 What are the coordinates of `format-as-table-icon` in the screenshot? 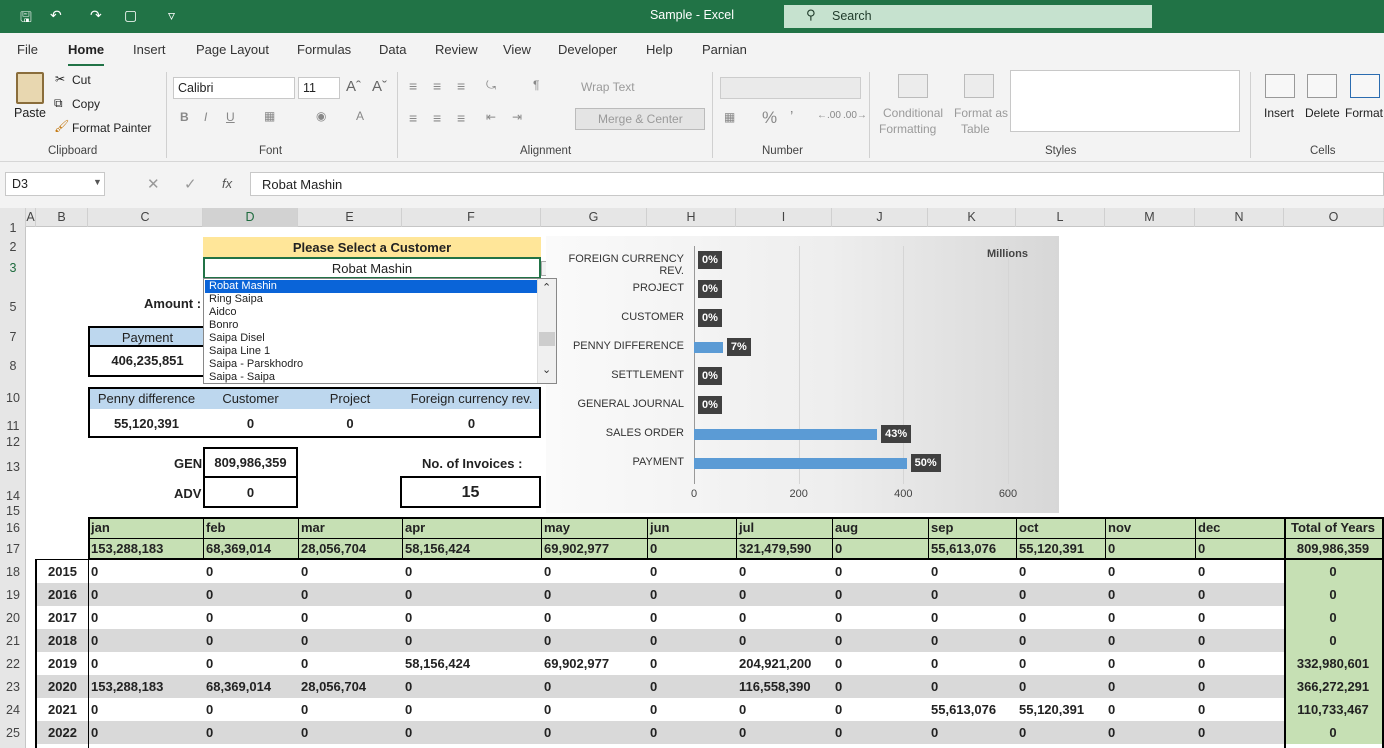 It's located at (979, 86).